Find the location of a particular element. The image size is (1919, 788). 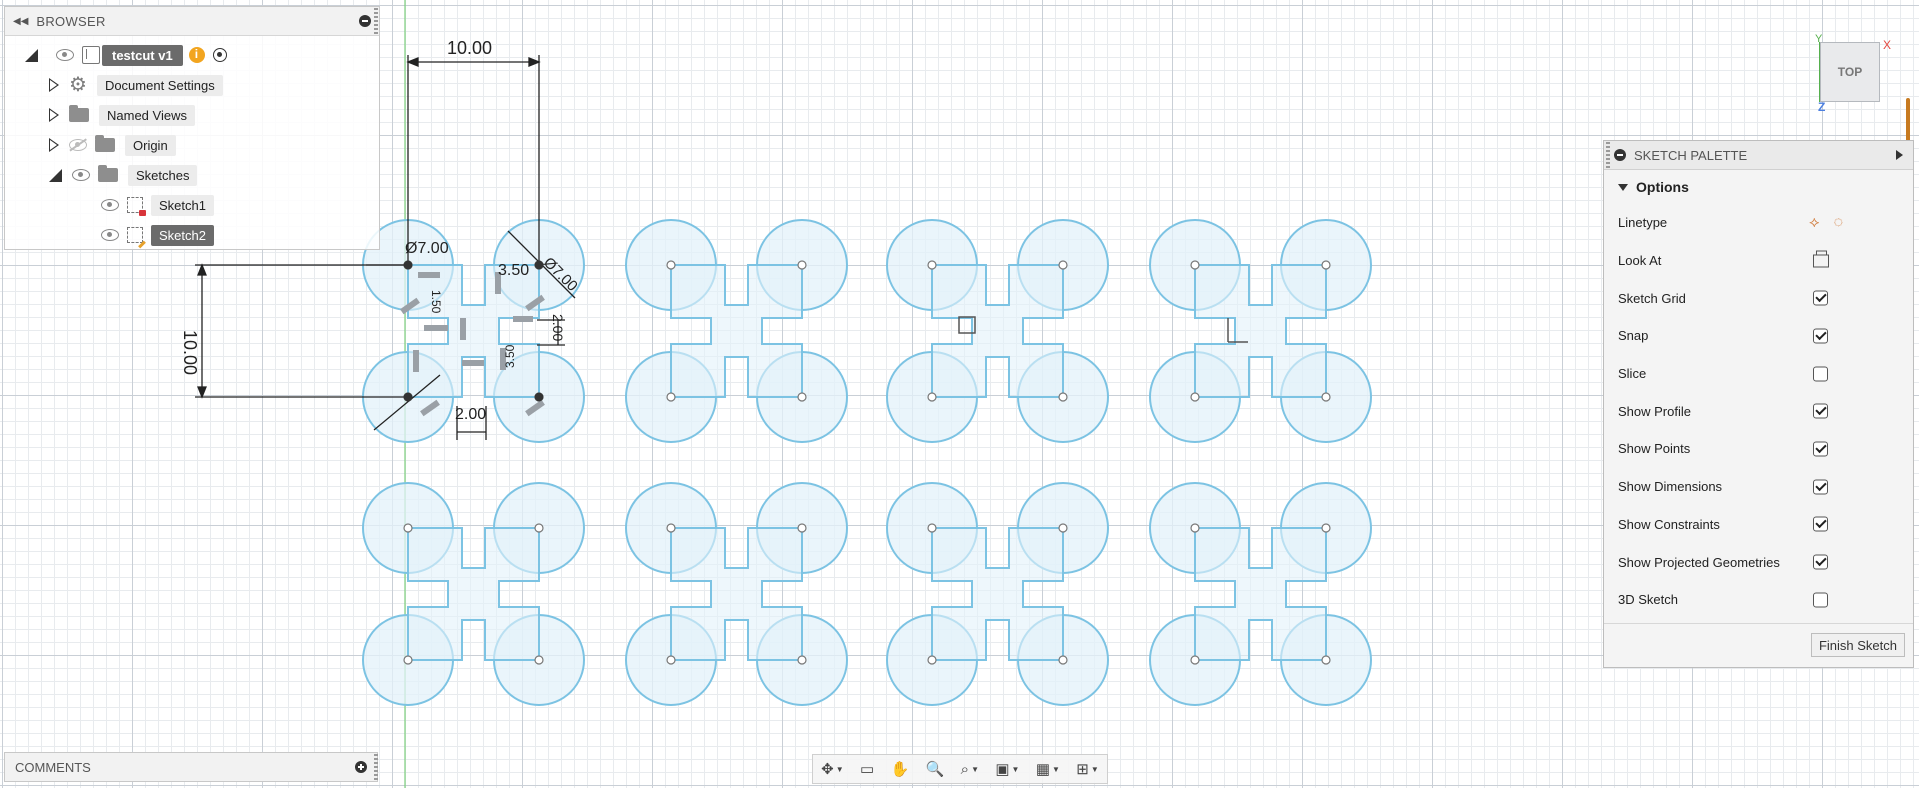

dimension-small-a: 3.50 is located at coordinates (510, 356).